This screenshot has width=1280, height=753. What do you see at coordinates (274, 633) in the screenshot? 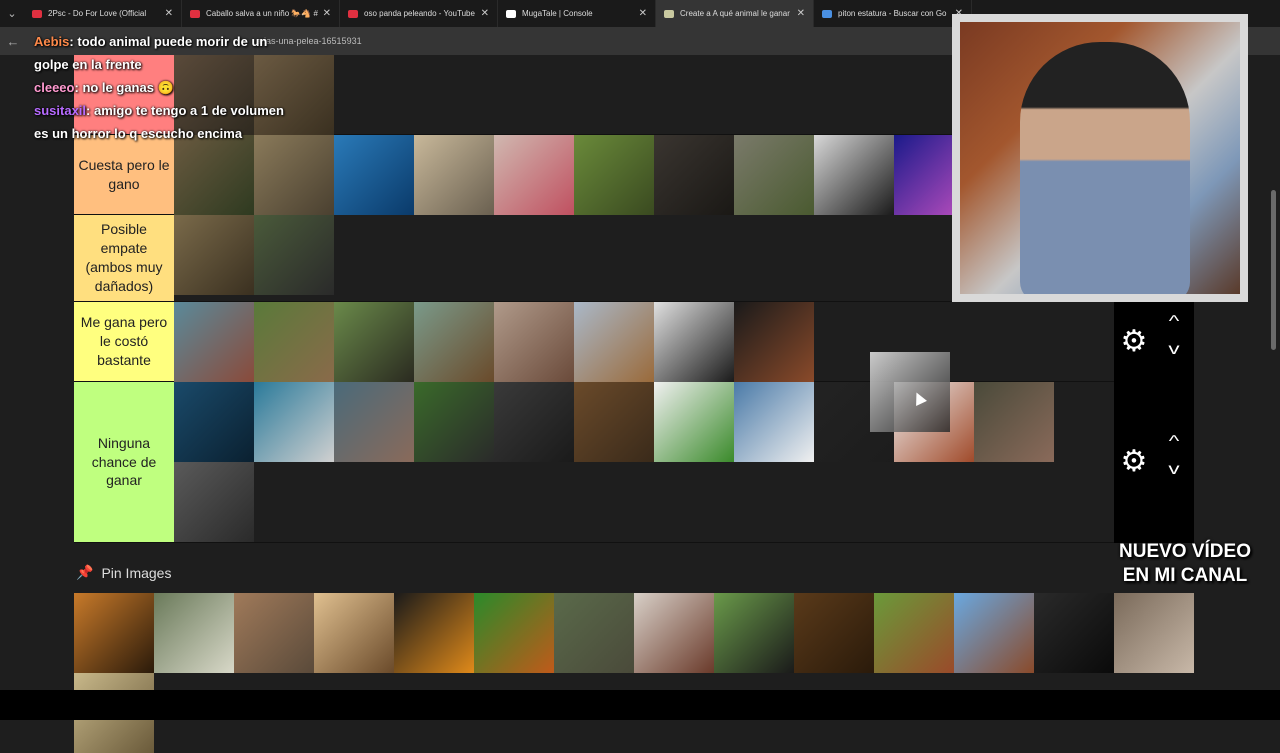
I see `lions-image` at bounding box center [274, 633].